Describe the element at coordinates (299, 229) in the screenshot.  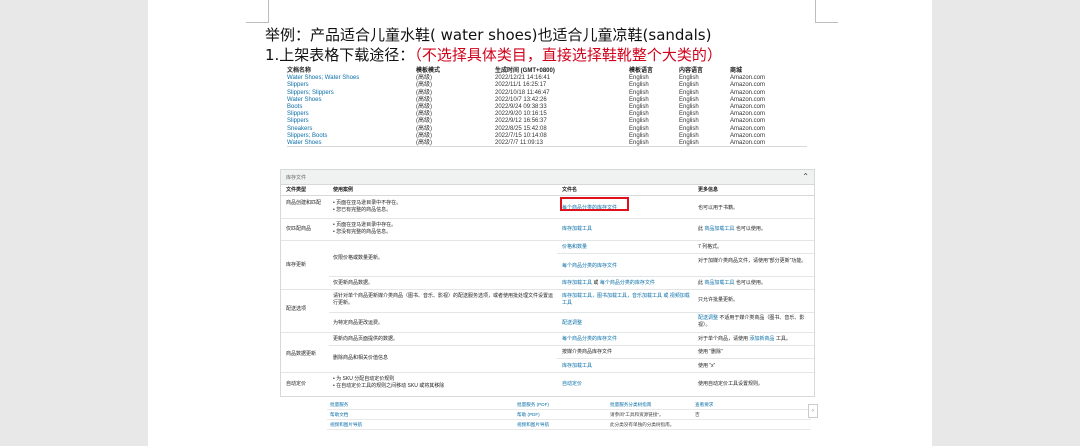
I see `row-type-match: 仅匹配商品` at that location.